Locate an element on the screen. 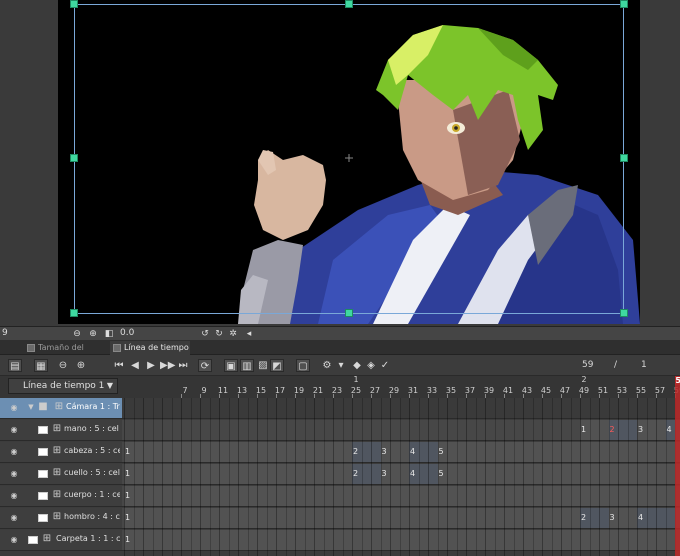 The height and width of the screenshot is (556, 680). timeline-selector: Línea de tiempo 1 ▼ is located at coordinates (63, 386).